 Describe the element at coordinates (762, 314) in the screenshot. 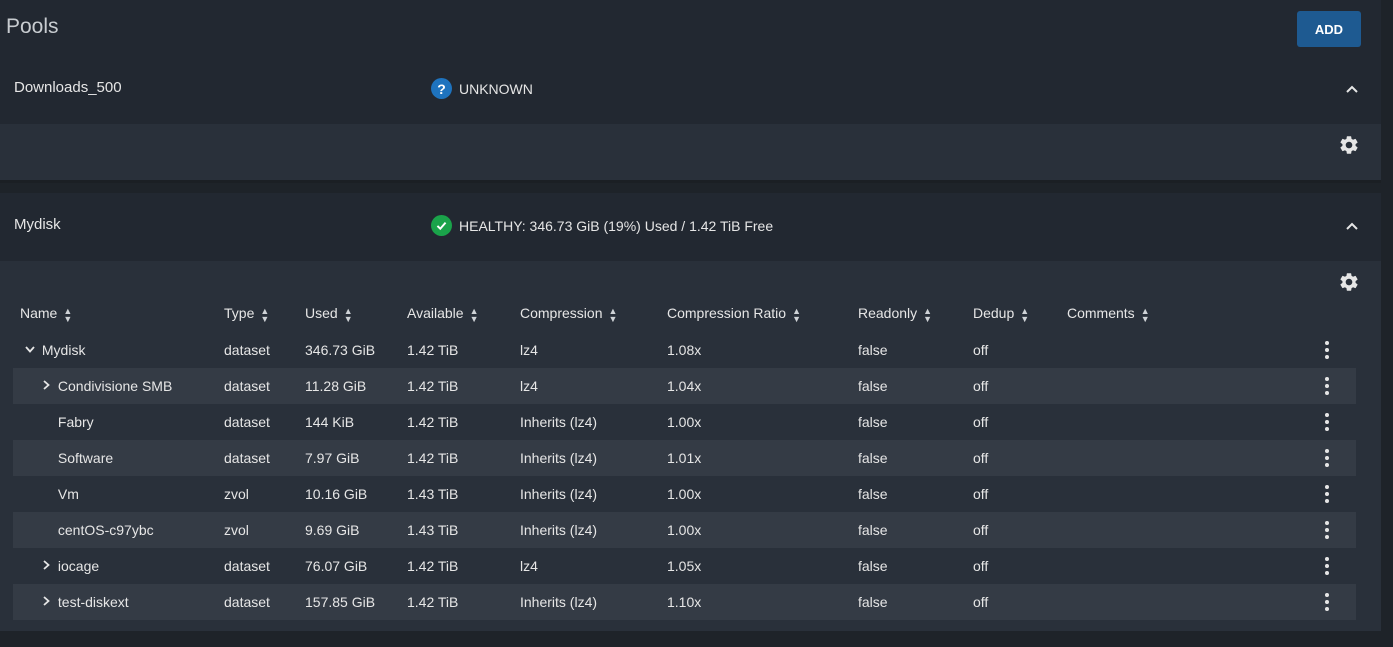

I see `column-header-compression-ratio: Compression Ratio ▲ ▼` at that location.